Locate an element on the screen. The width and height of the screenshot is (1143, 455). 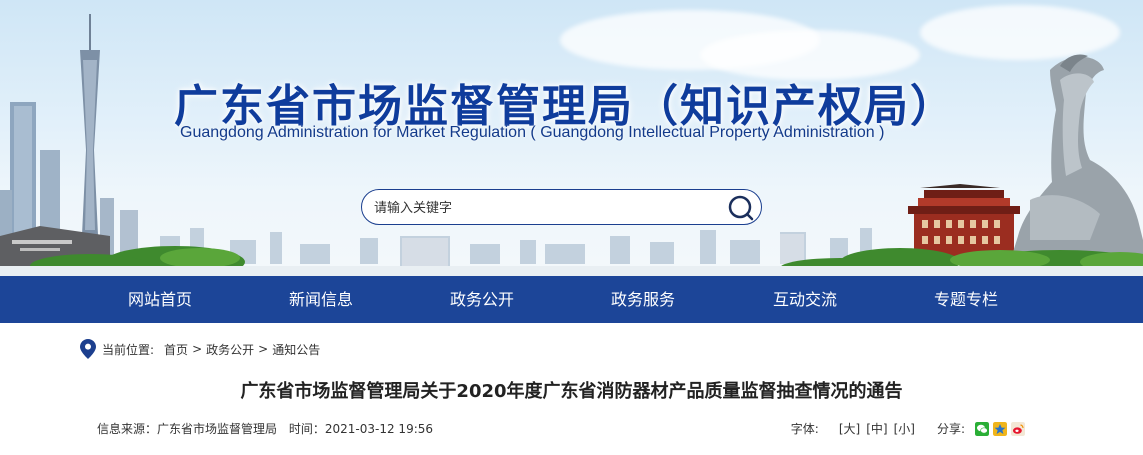
breadcrumb: 当前位置: 首页 > 政务公开 > 通知公告 is located at coordinates (200, 349).